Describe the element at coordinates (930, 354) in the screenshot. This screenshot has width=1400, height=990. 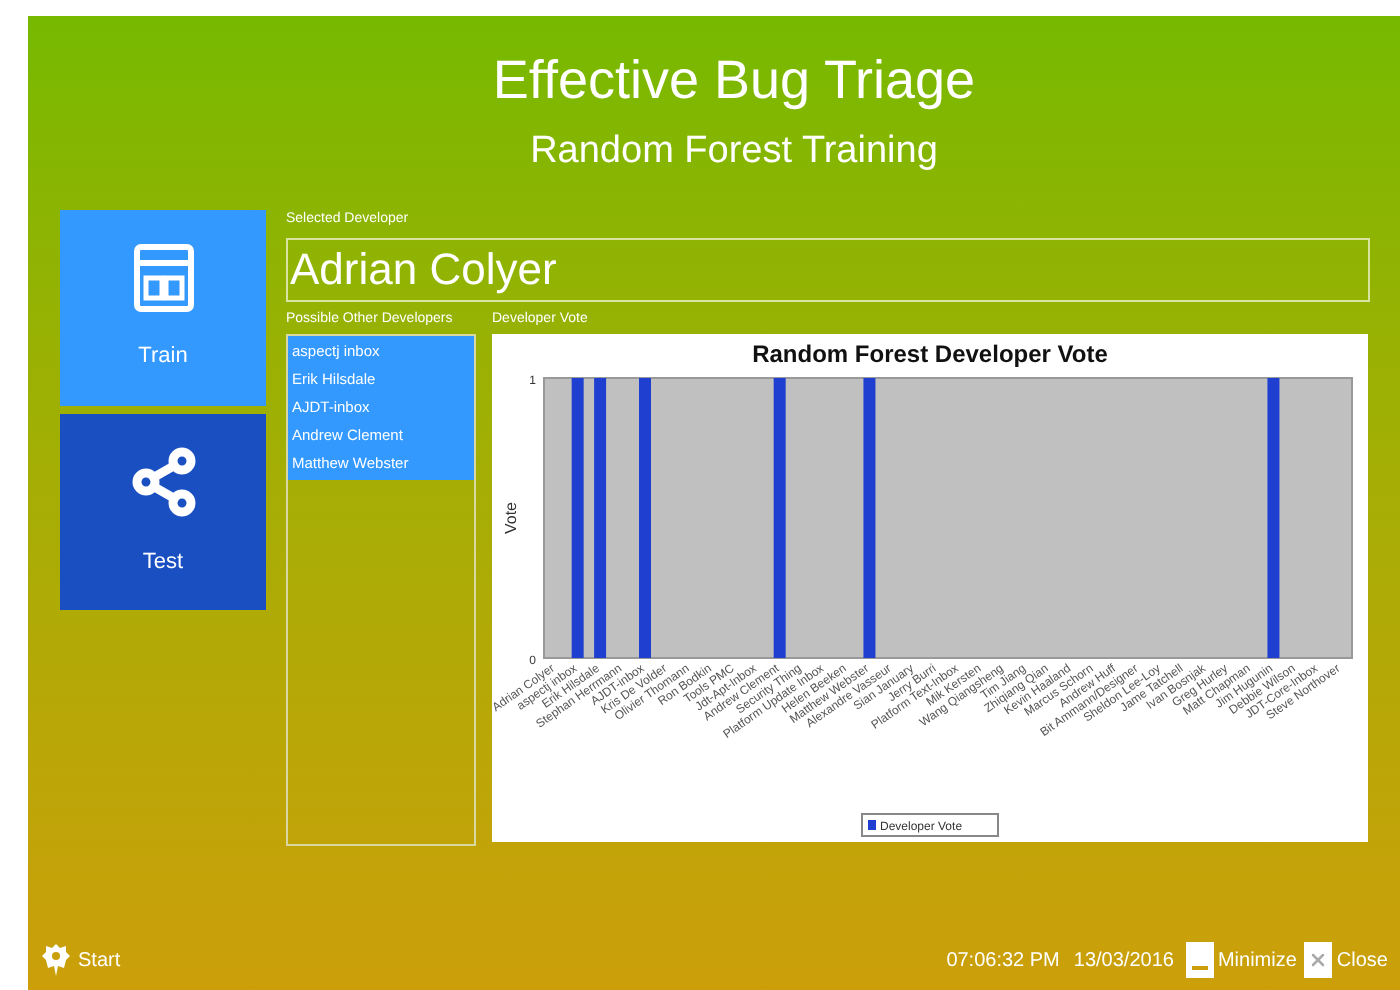
I see `chart-title: Random Forest Developer Vote` at that location.